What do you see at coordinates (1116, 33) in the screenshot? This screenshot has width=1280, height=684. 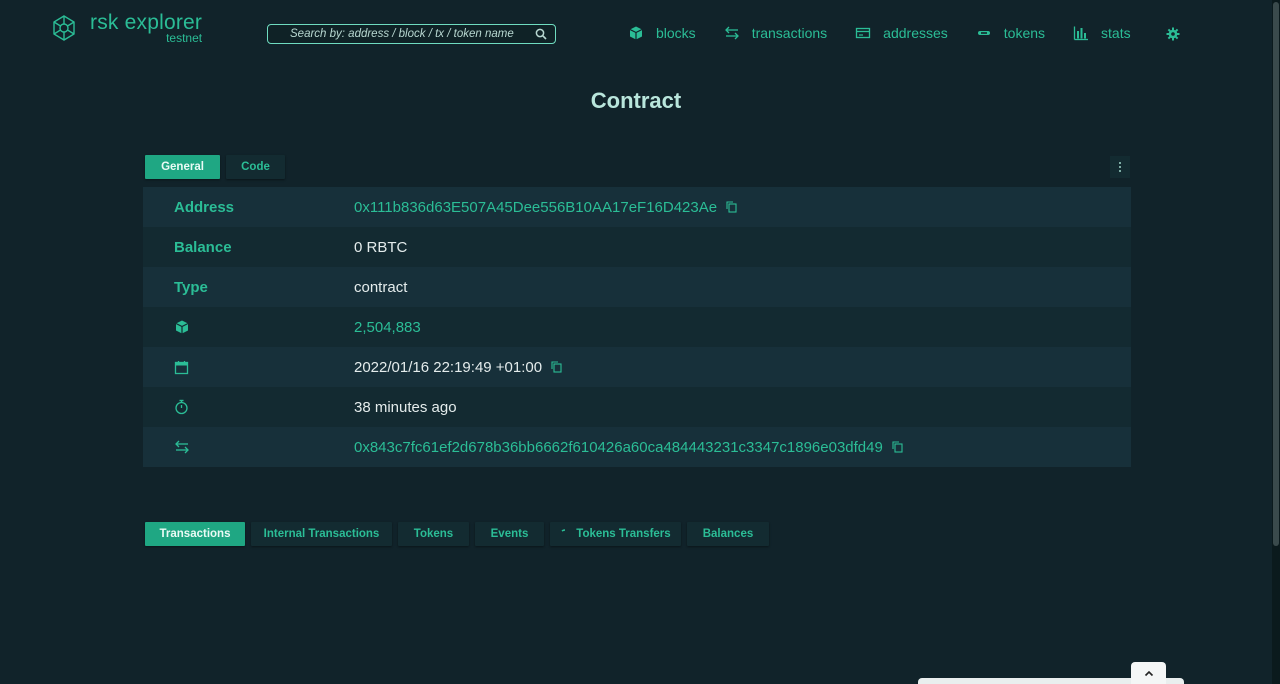 I see `nav-stats-label: stats` at bounding box center [1116, 33].